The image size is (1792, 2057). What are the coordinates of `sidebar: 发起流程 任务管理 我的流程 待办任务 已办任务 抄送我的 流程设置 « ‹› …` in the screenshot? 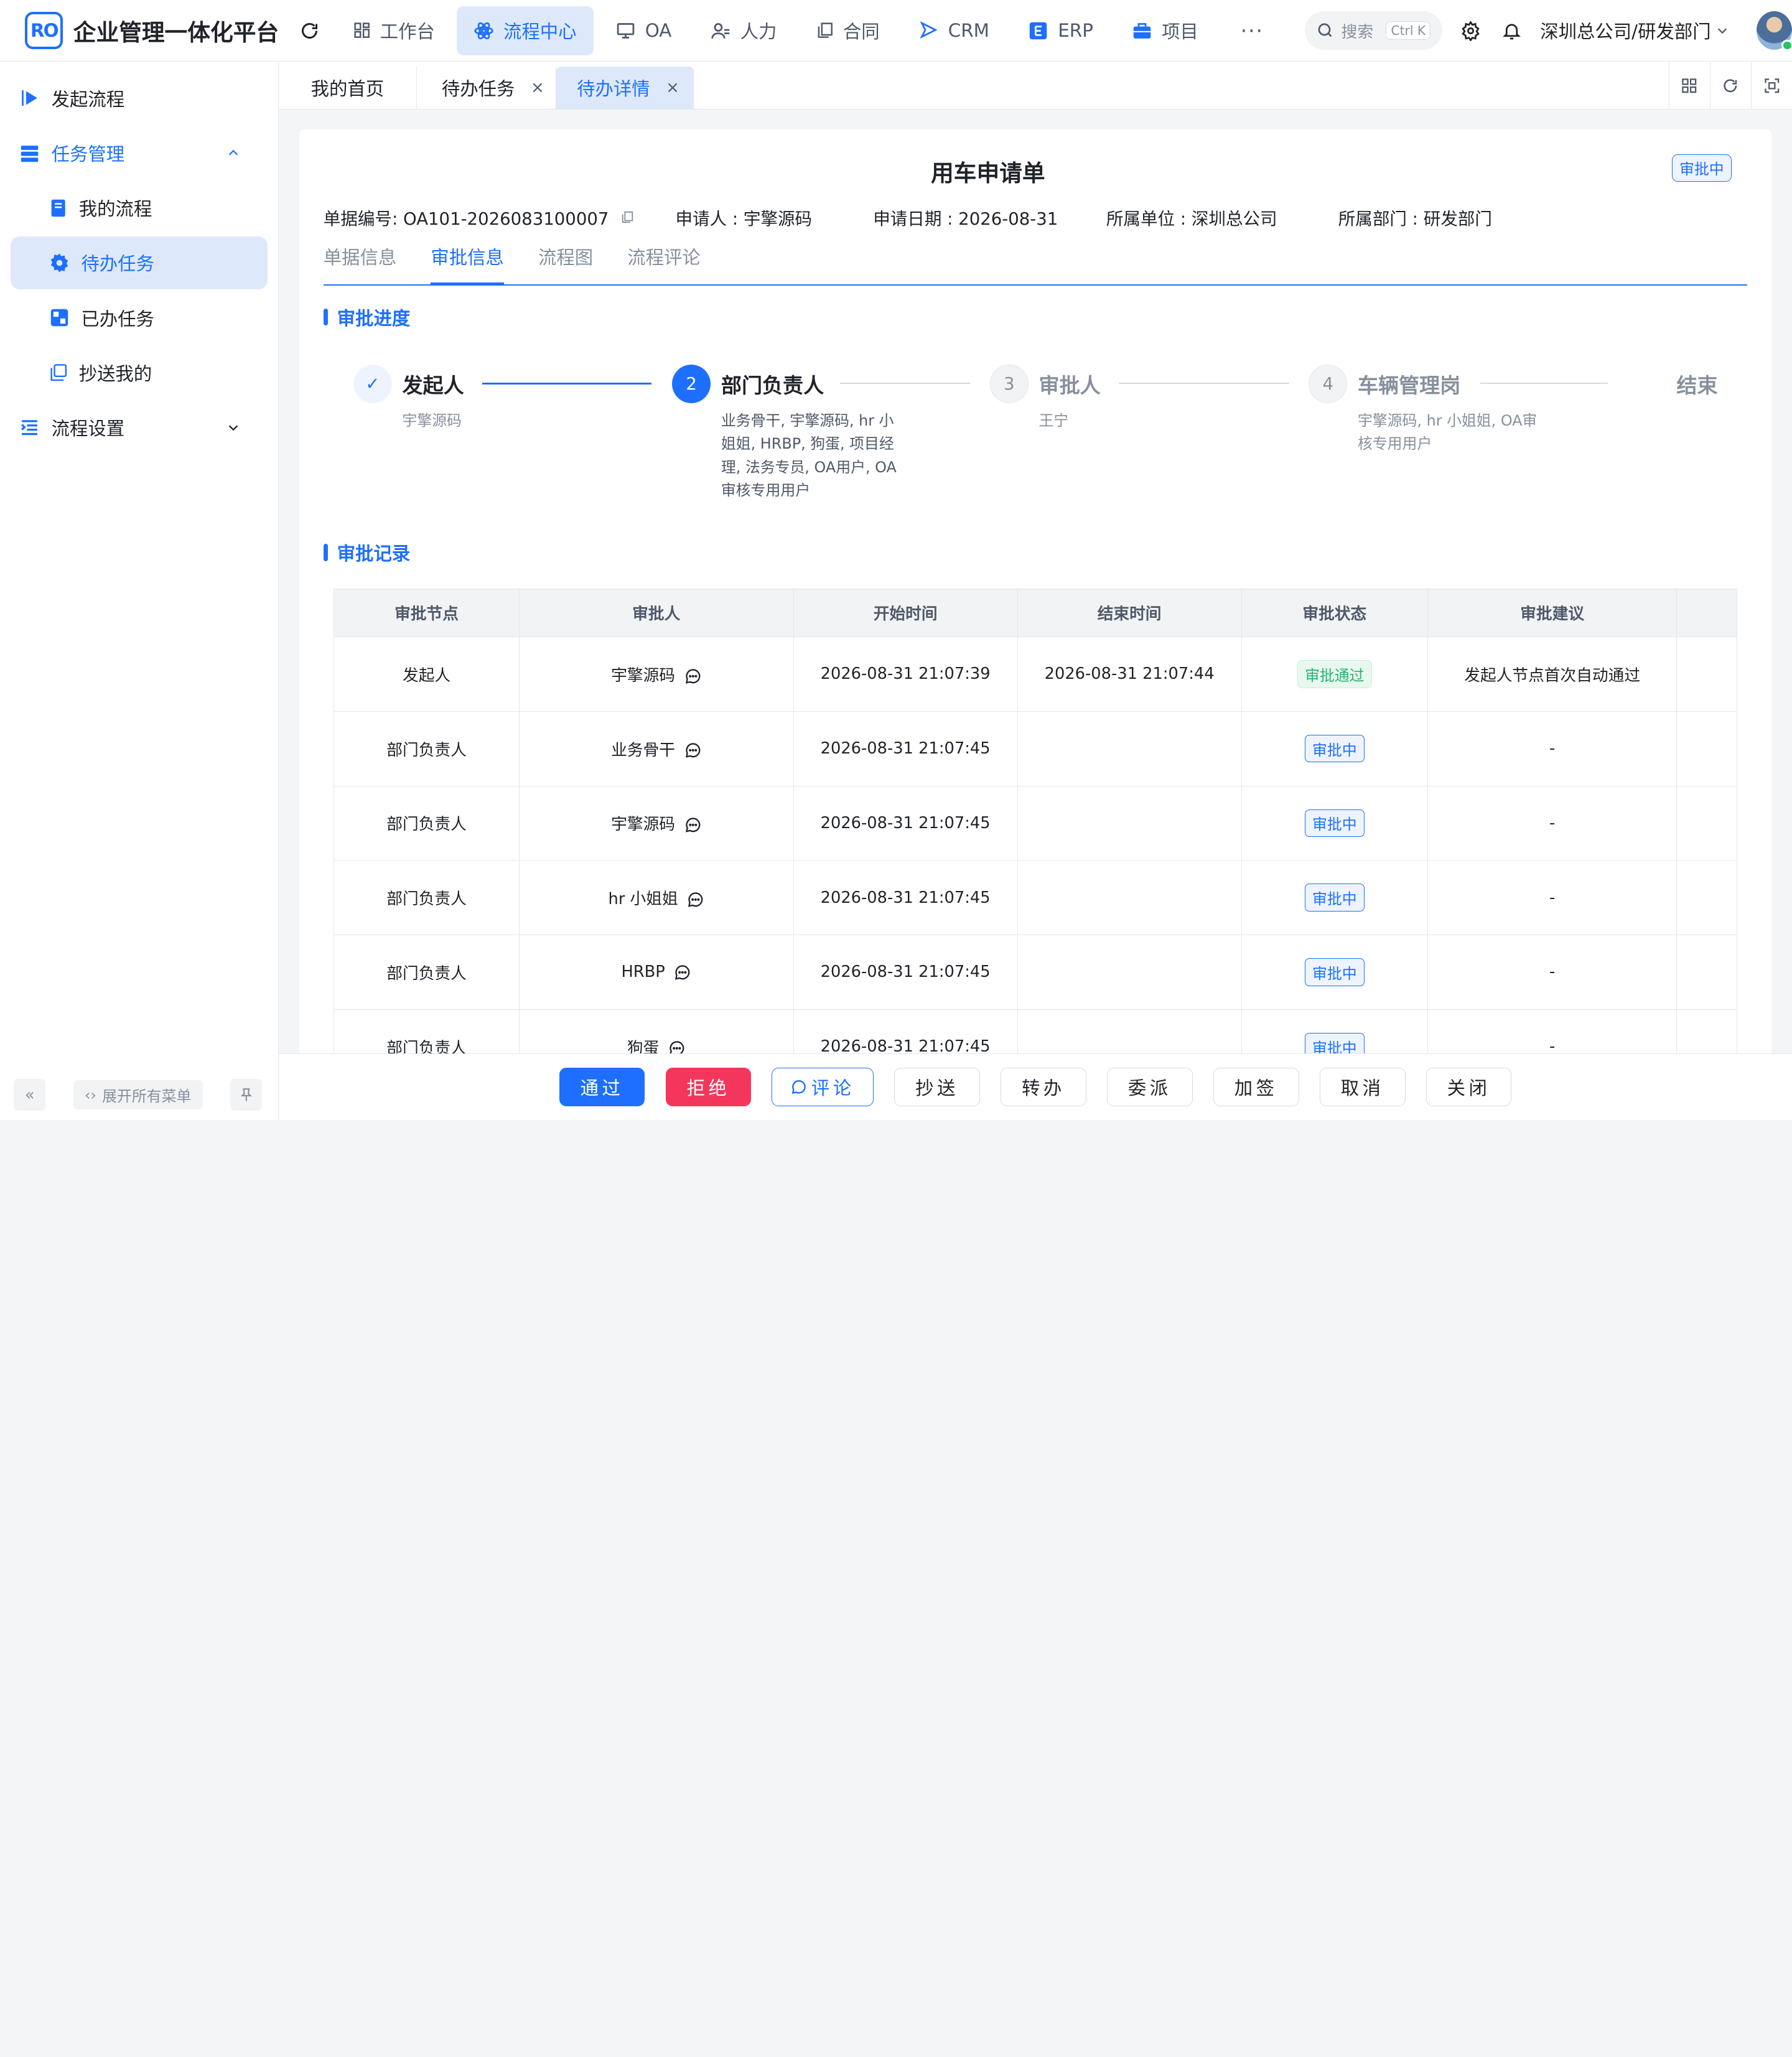 It's located at (139, 591).